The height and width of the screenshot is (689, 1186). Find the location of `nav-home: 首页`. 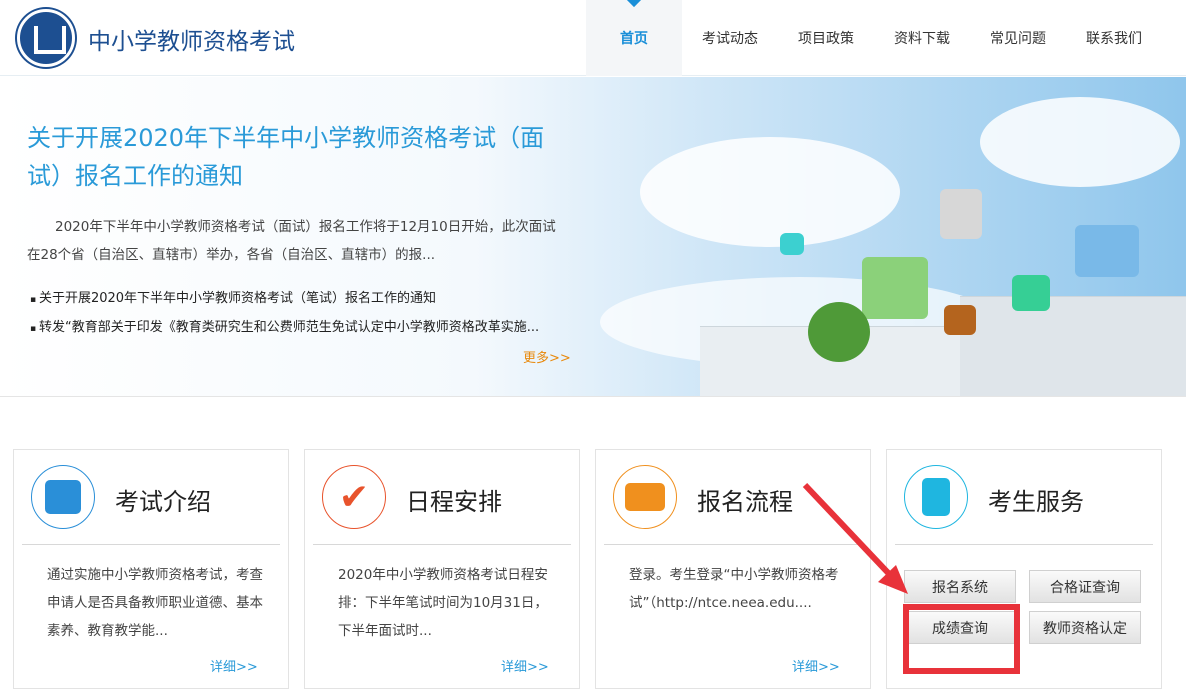

nav-home: 首页 is located at coordinates (634, 38).